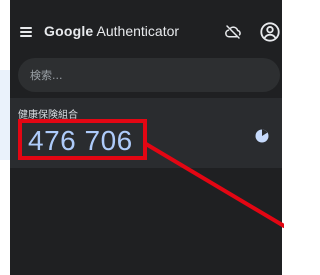 The height and width of the screenshot is (275, 320). I want to click on verification-code: 476 706, so click(80, 141).